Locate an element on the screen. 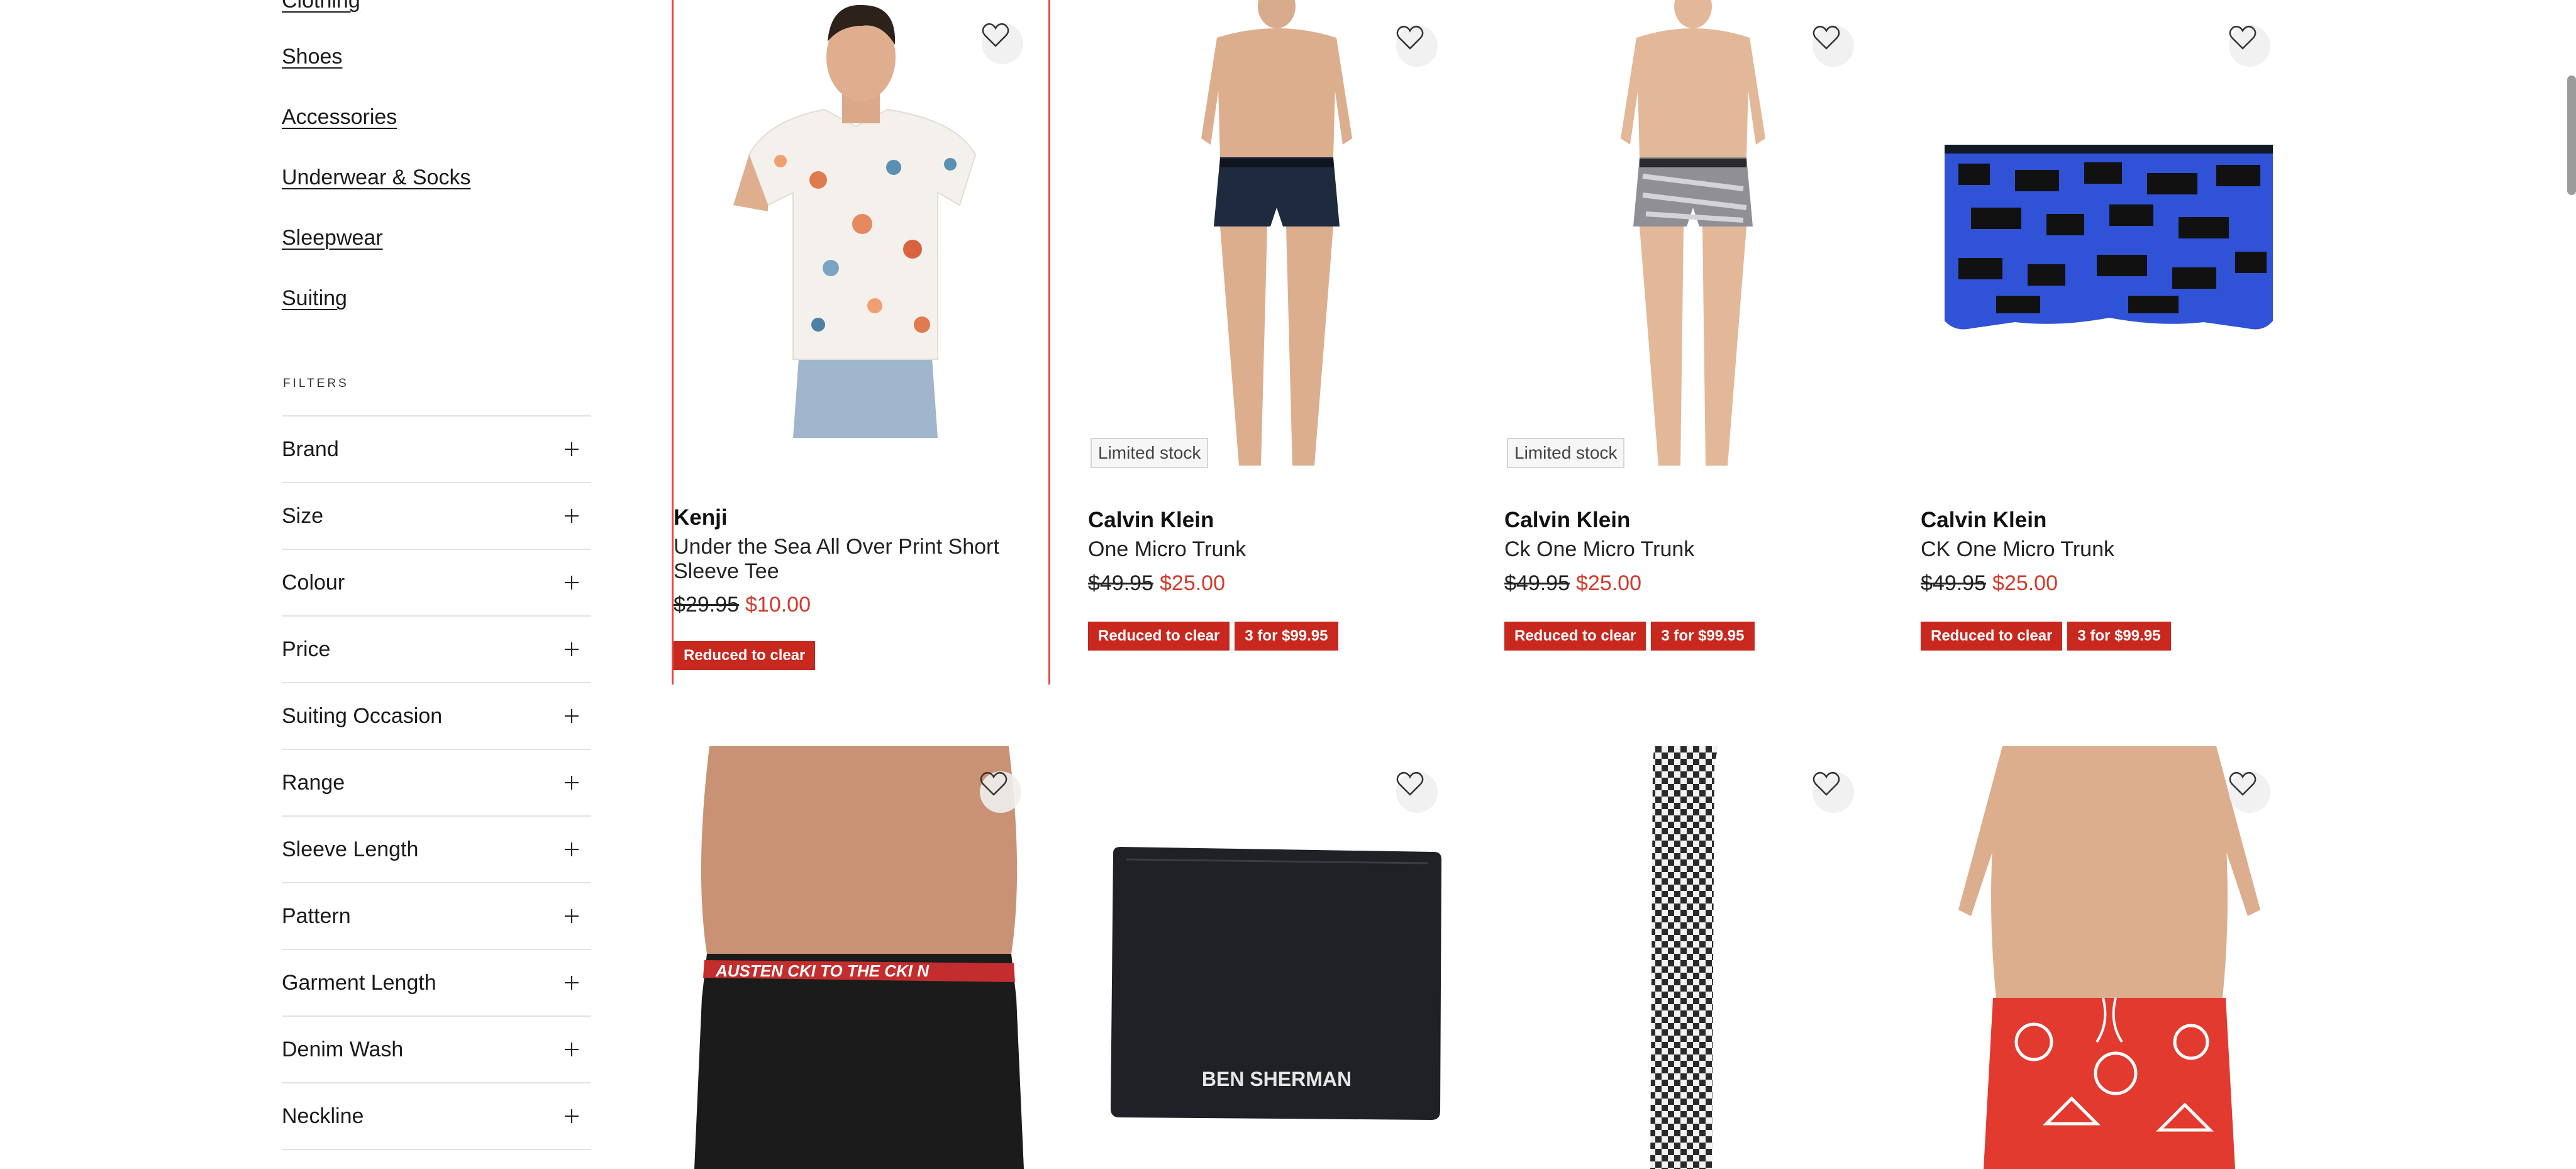 Image resolution: width=2576 pixels, height=1169 pixels. filter-brand: Brand is located at coordinates (436, 450).